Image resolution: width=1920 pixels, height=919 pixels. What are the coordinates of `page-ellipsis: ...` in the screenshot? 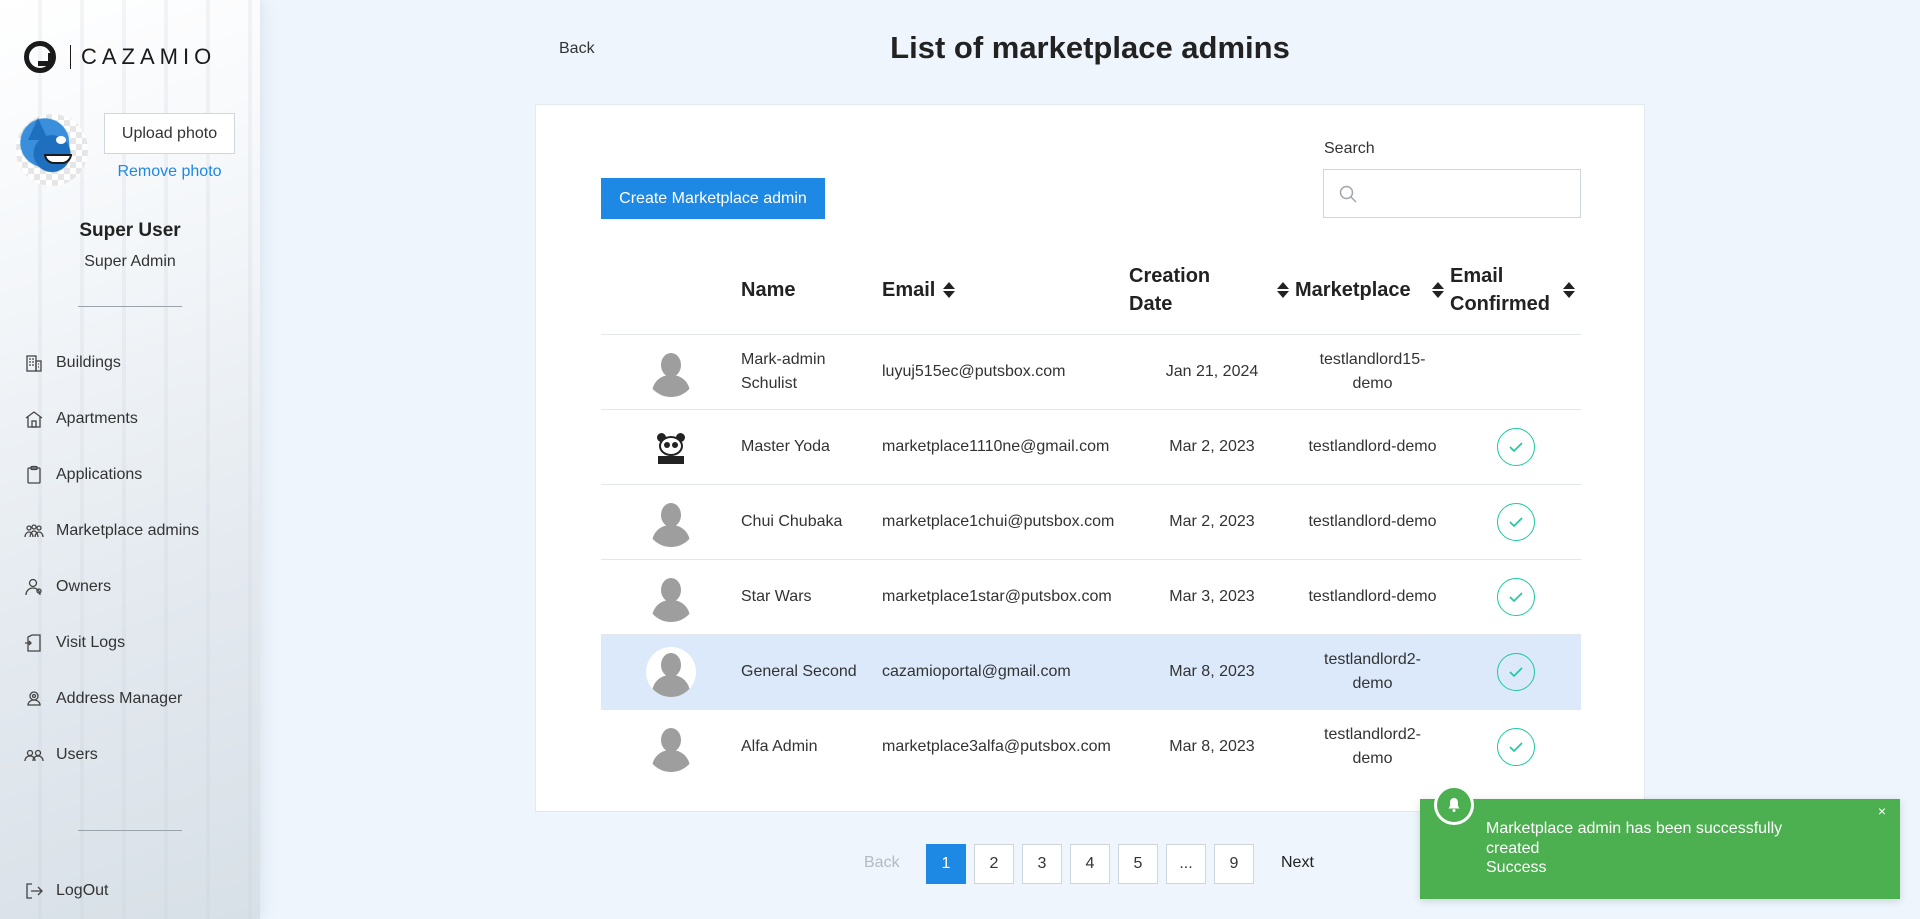 It's located at (1186, 864).